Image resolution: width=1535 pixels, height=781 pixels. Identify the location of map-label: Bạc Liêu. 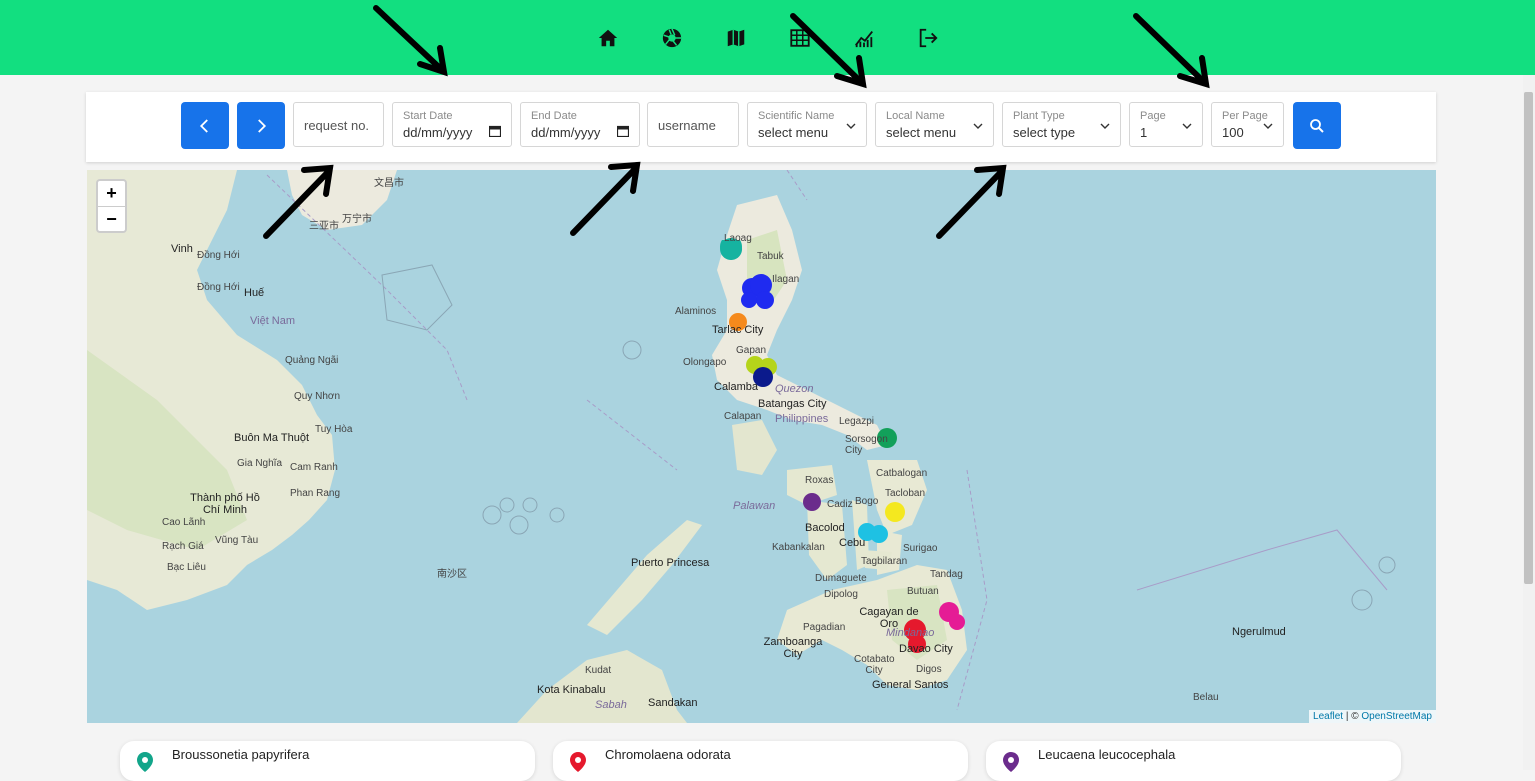
(186, 567).